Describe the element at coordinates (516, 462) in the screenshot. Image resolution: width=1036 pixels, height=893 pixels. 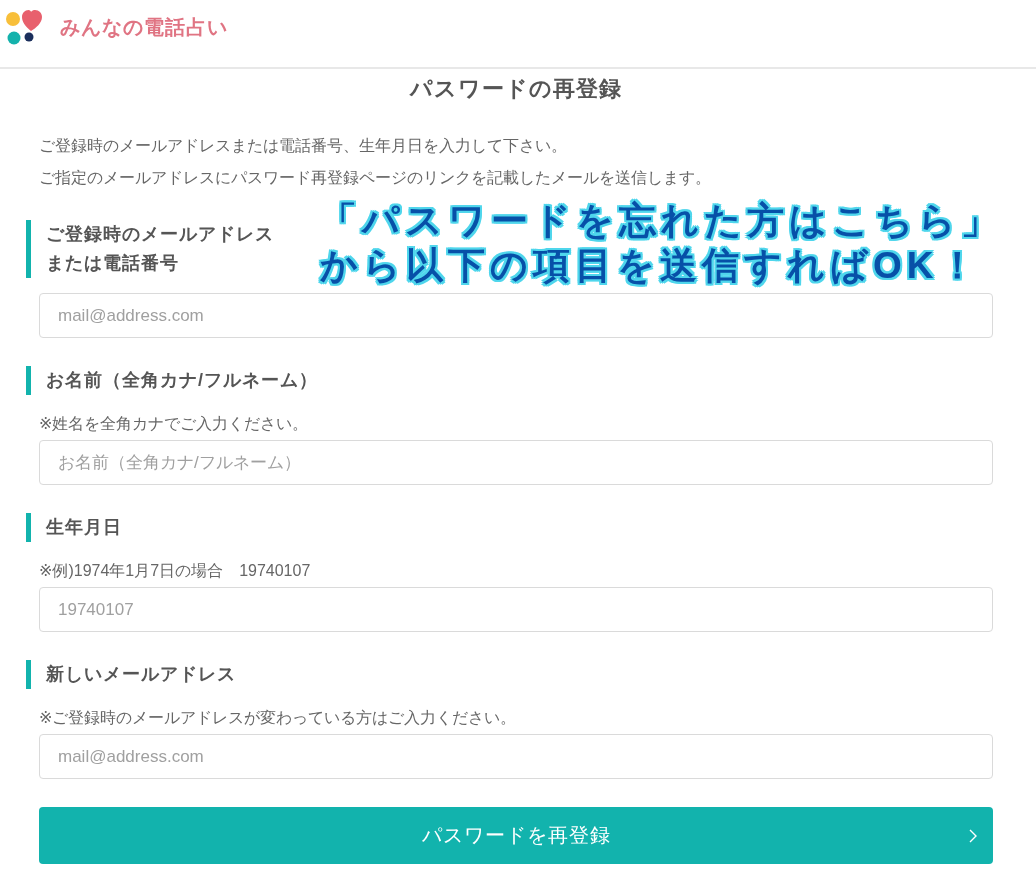
I see `input-field: お名前（全角カナ/フルネーム）` at that location.